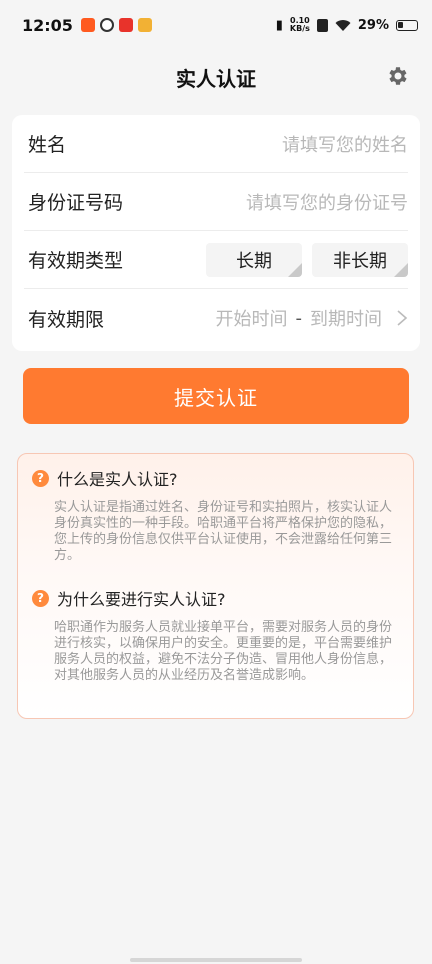  Describe the element at coordinates (216, 202) in the screenshot. I see `id-number-row: 身份证号码 请填写您的身份证号` at that location.